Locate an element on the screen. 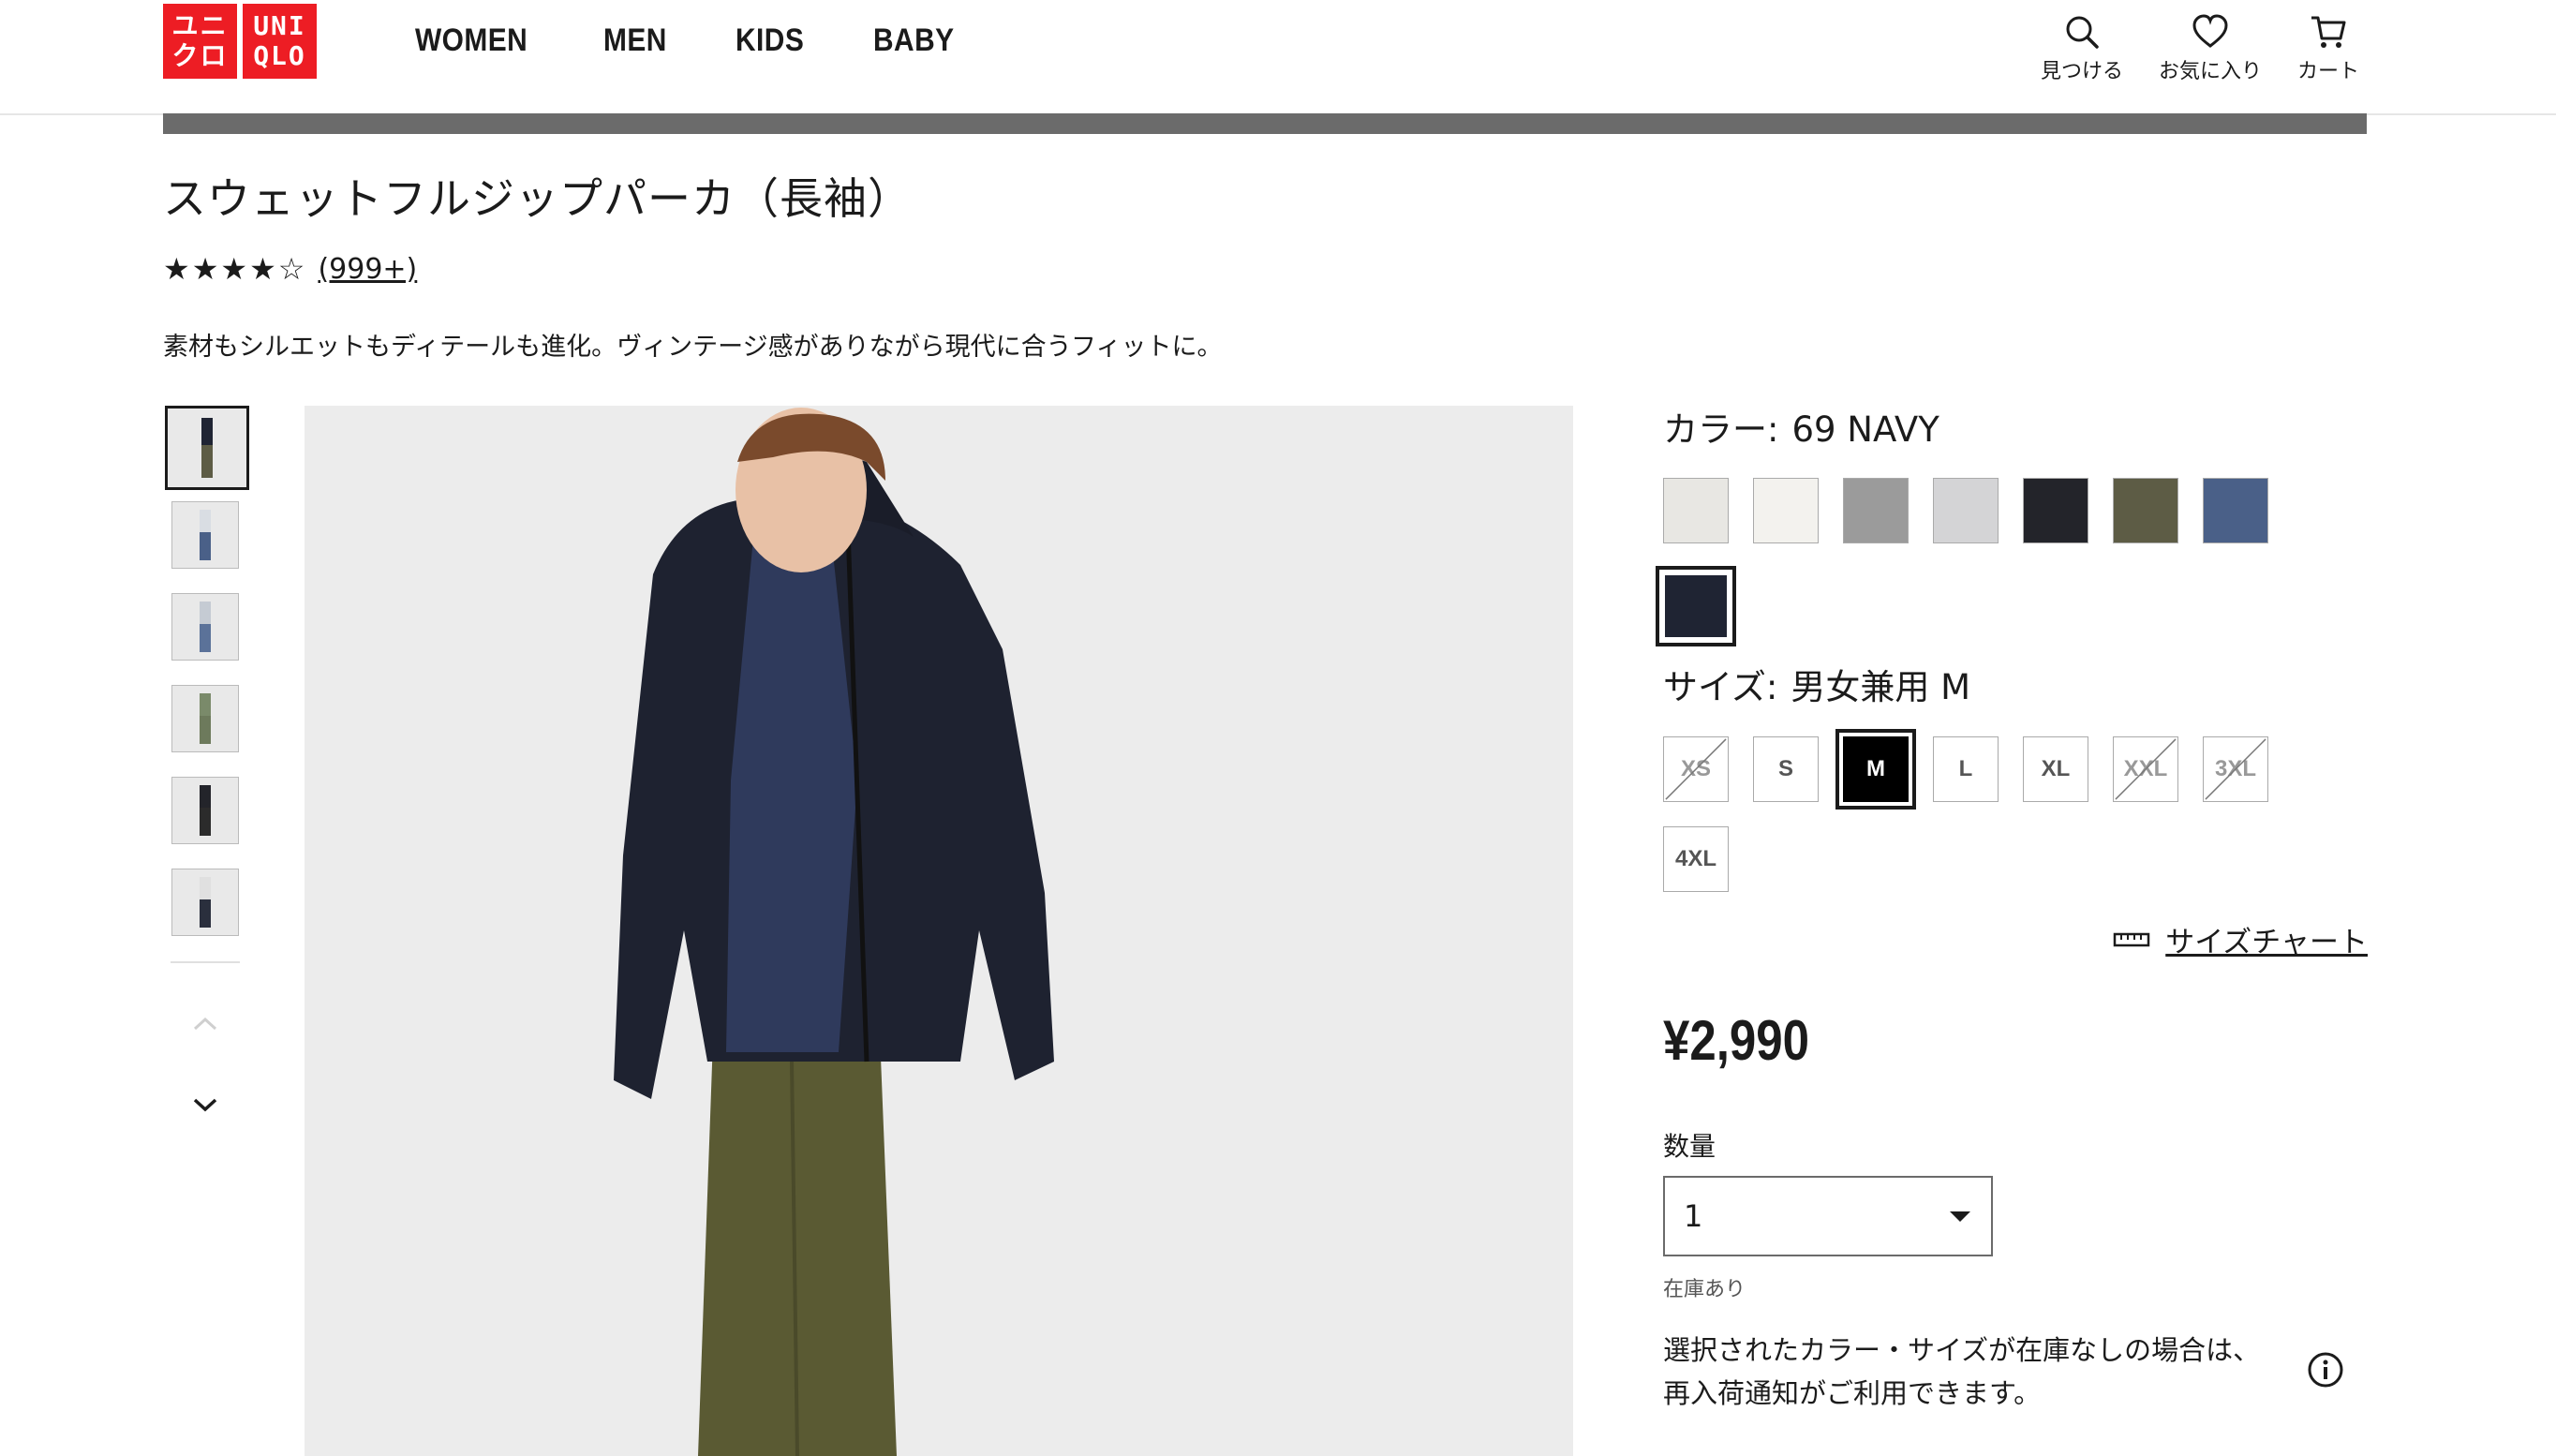 The height and width of the screenshot is (1456, 2556). quantity-label: 数量 is located at coordinates (1690, 1146).